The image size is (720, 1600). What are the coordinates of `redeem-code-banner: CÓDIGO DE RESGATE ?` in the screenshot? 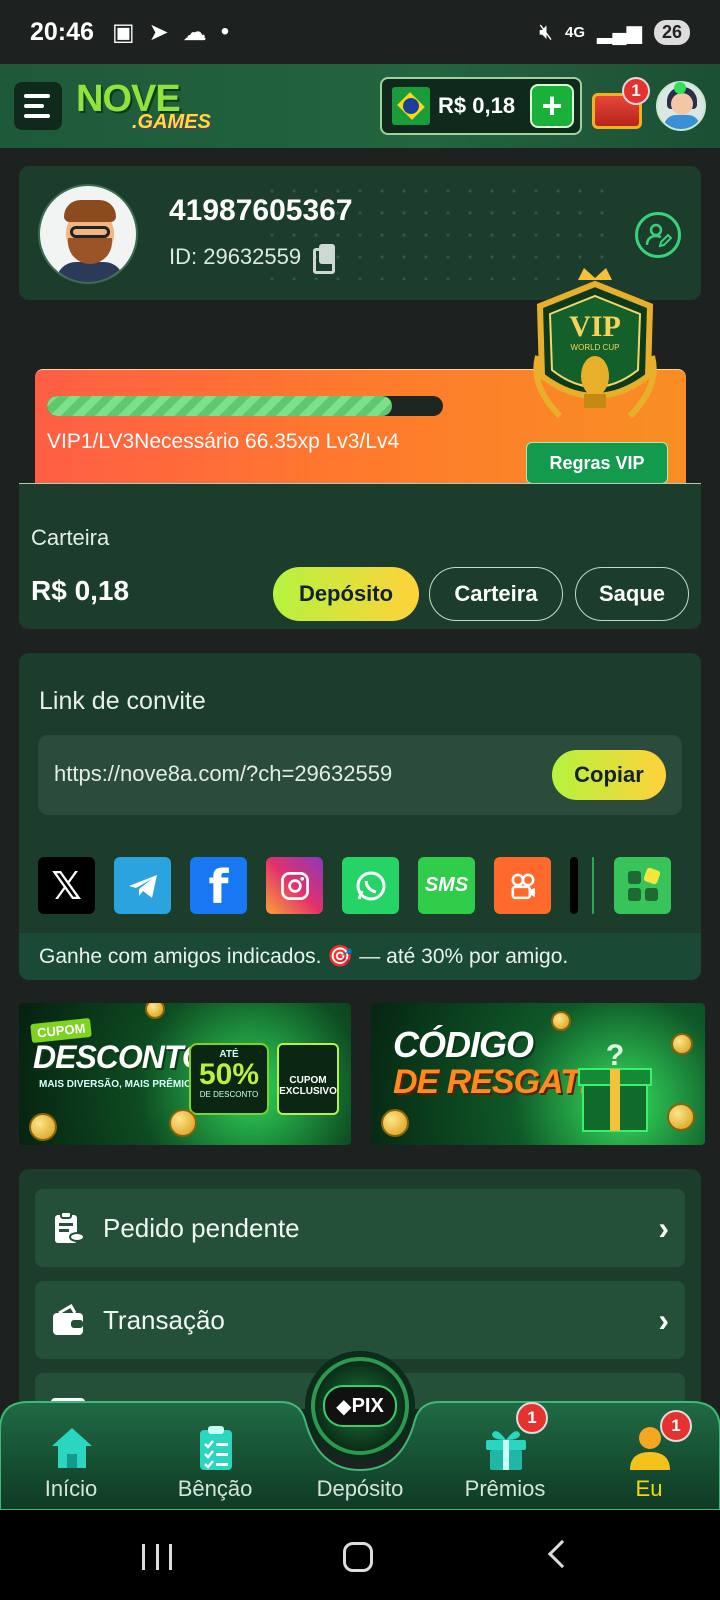 It's located at (538, 1074).